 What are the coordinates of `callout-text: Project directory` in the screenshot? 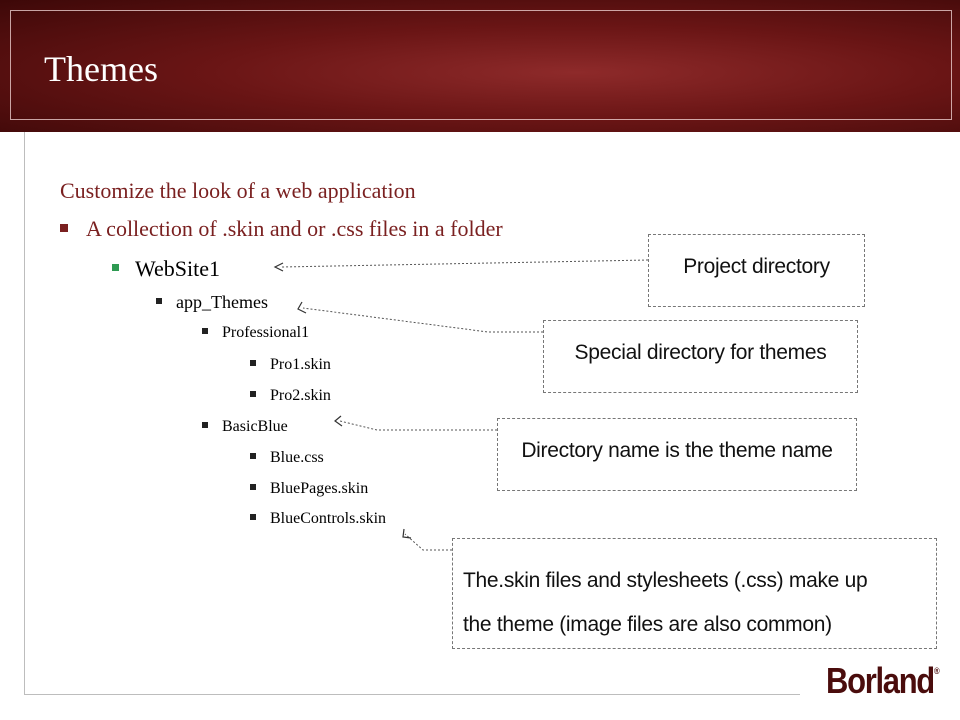 It's located at (756, 266).